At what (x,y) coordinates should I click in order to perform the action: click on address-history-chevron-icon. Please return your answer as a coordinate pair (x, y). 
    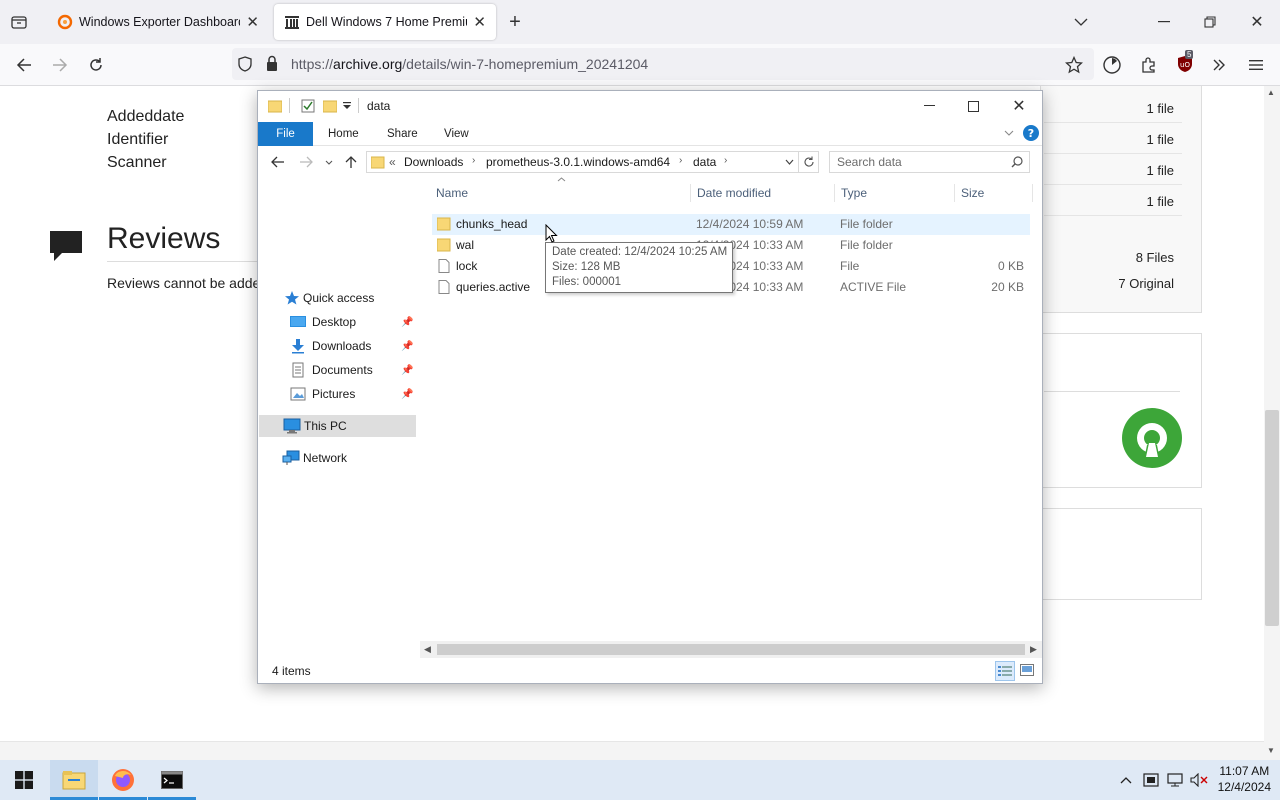
    Looking at the image, I should click on (789, 162).